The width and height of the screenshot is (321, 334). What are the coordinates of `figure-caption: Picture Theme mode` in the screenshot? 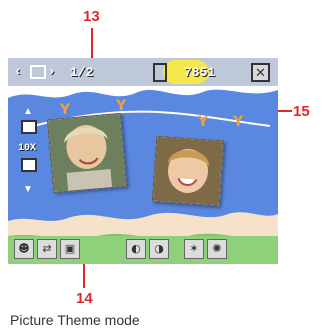 It's located at (75, 320).